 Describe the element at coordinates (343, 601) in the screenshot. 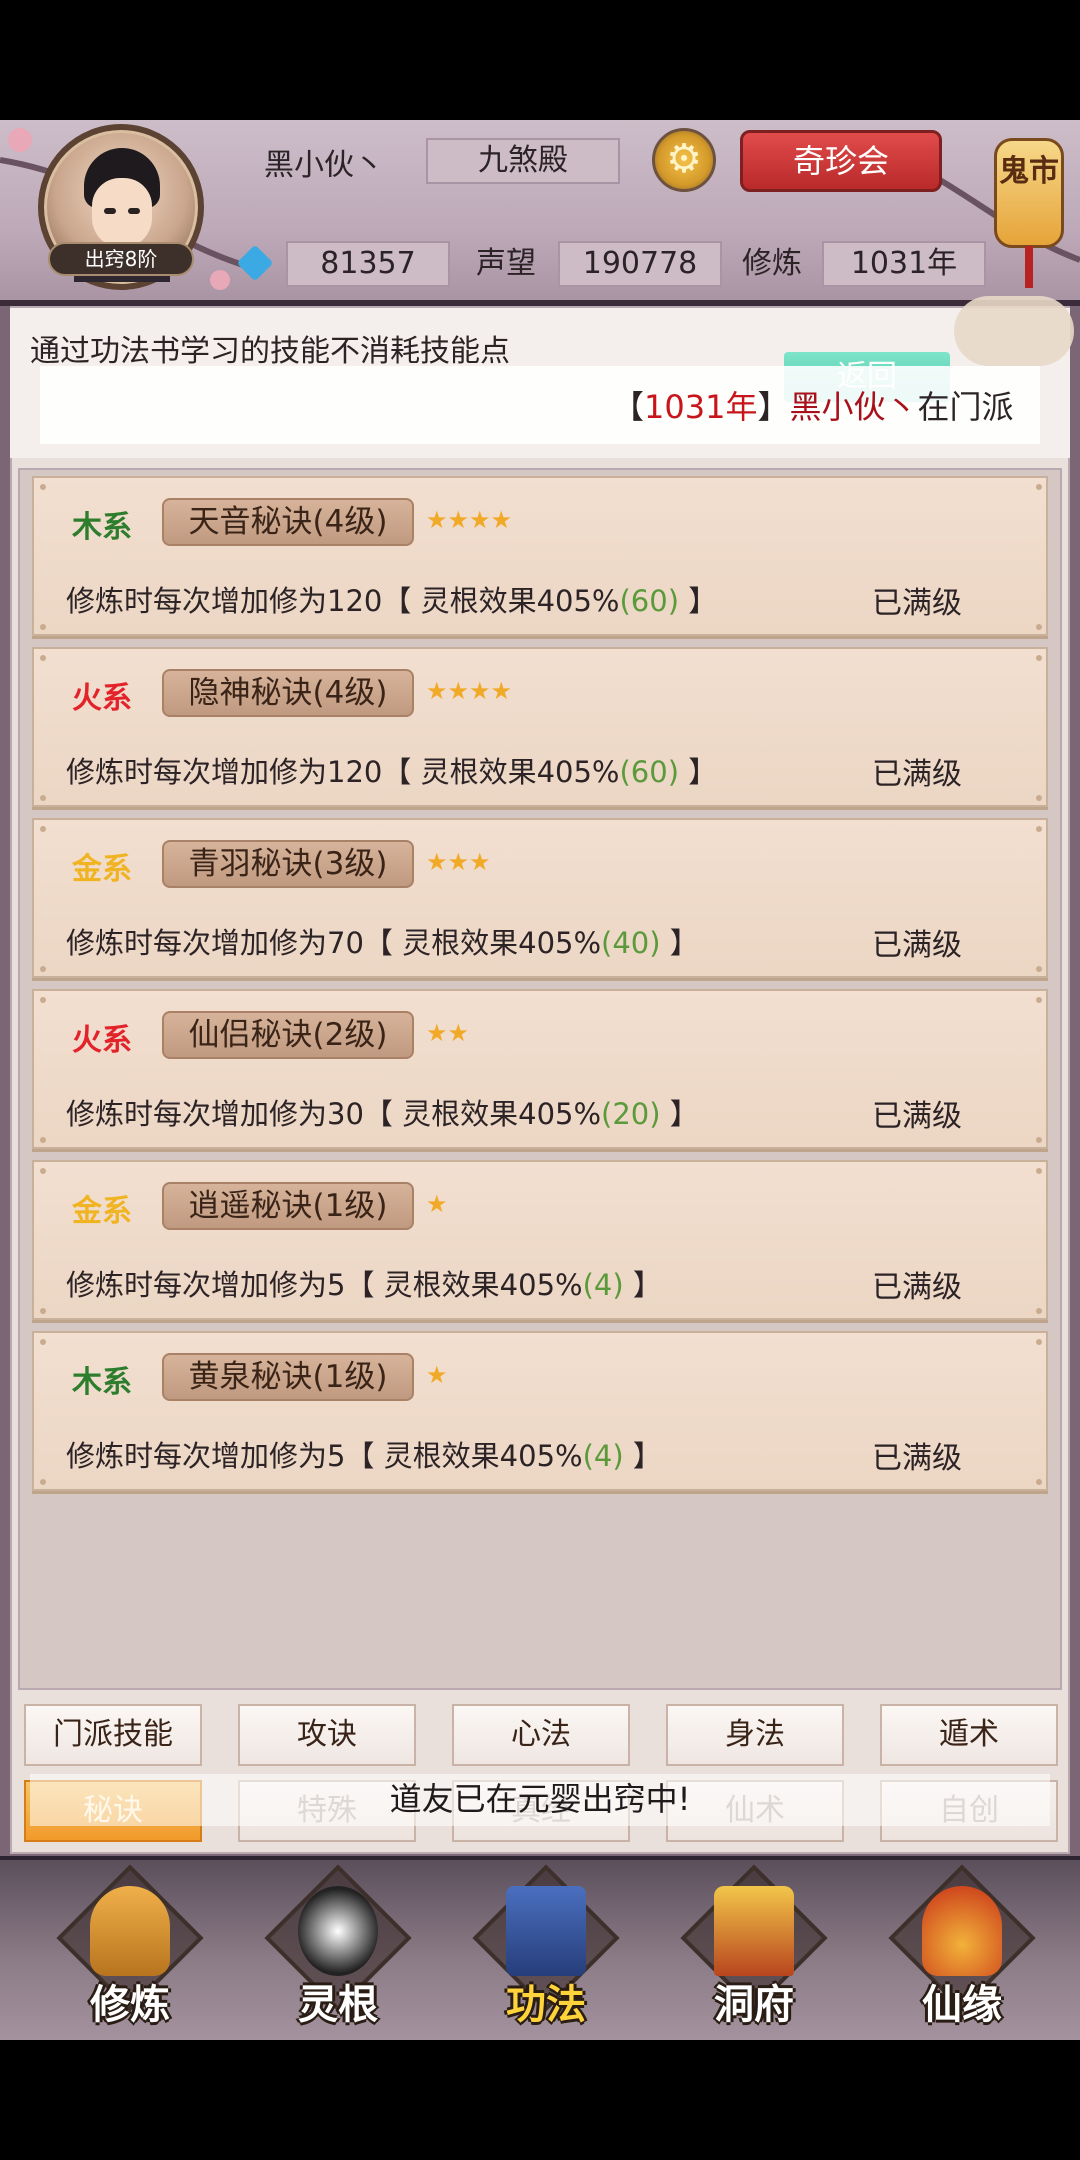

I see `desc-text: 修炼时每次增加修为120【 灵根效果405%` at that location.